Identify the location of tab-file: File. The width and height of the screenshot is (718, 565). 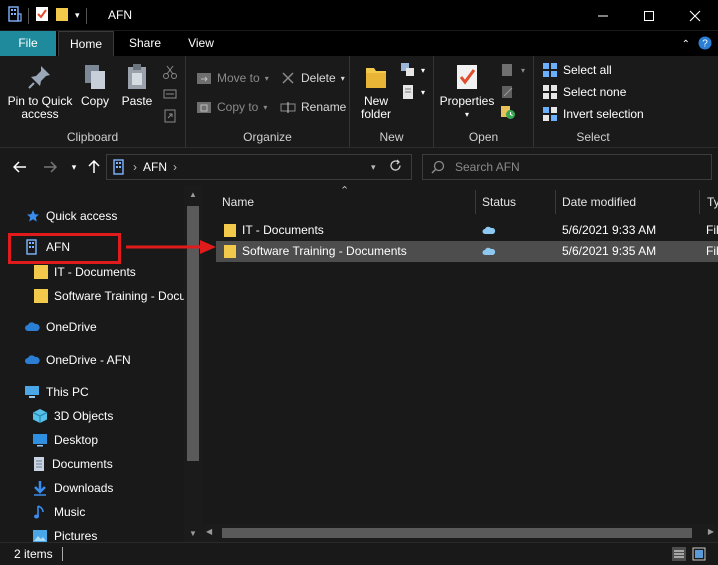
(28, 43).